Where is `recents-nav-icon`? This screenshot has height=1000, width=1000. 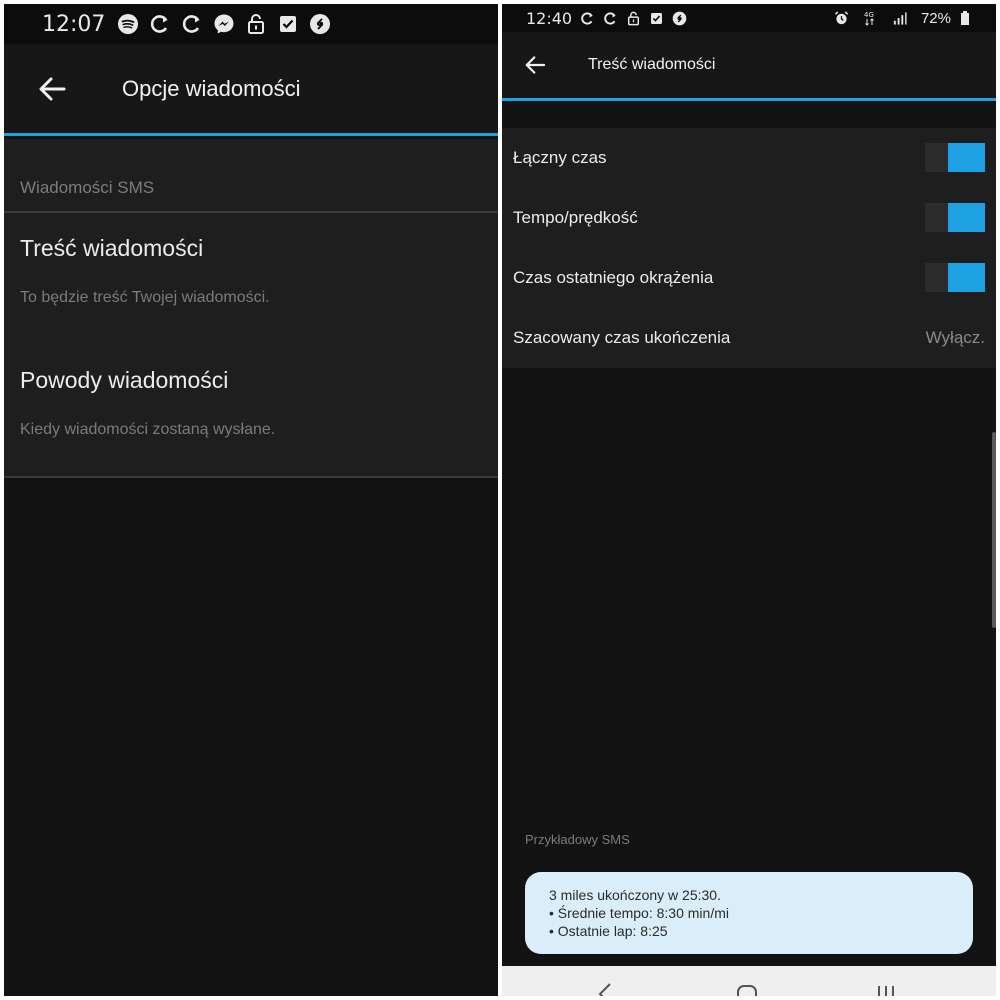 recents-nav-icon is located at coordinates (886, 991).